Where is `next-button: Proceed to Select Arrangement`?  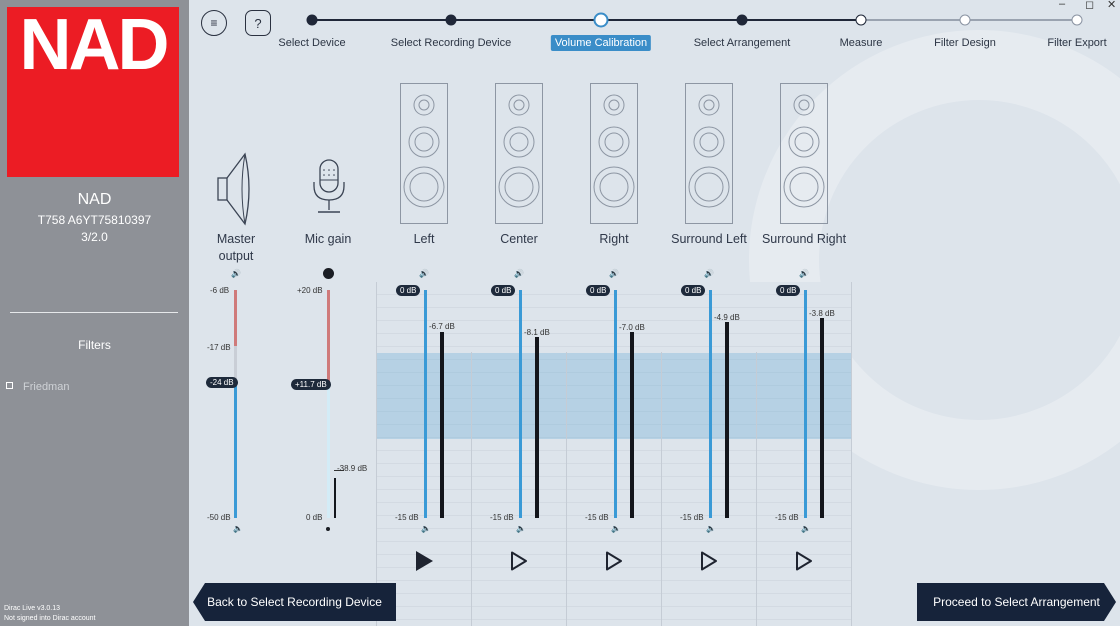
next-button: Proceed to Select Arrangement is located at coordinates (1016, 602).